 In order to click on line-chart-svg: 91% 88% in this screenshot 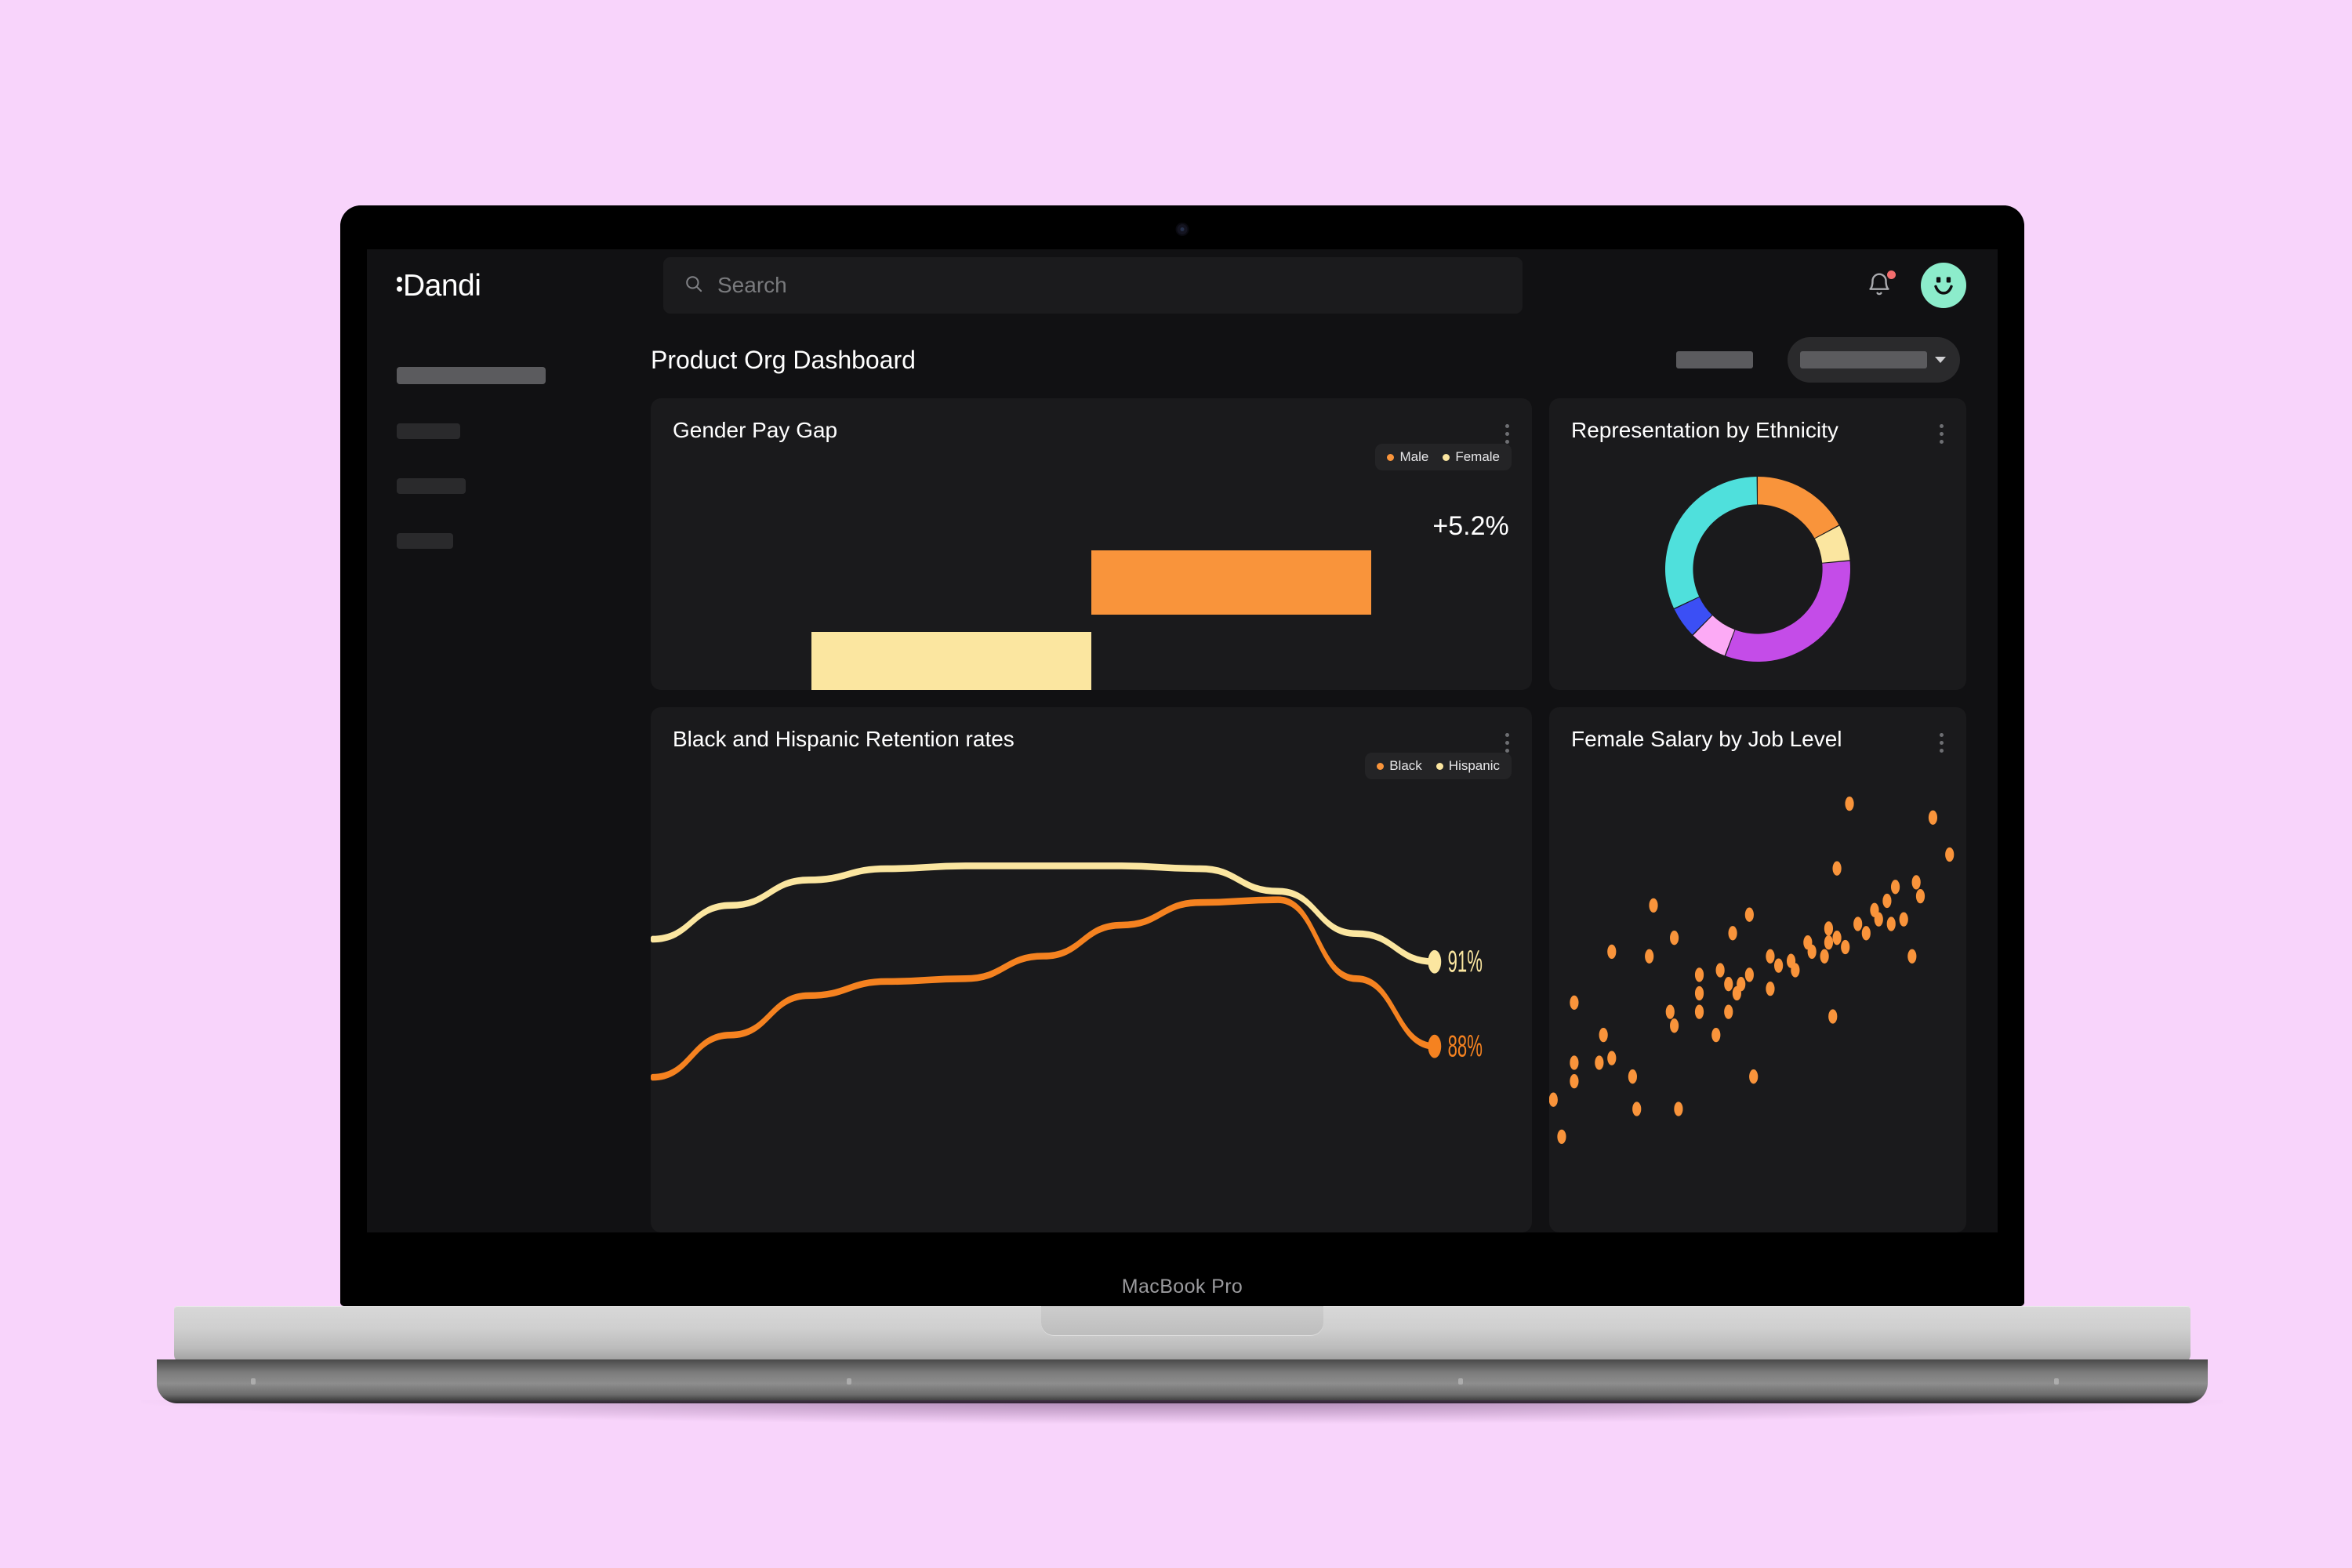, I will do `click(1067, 971)`.